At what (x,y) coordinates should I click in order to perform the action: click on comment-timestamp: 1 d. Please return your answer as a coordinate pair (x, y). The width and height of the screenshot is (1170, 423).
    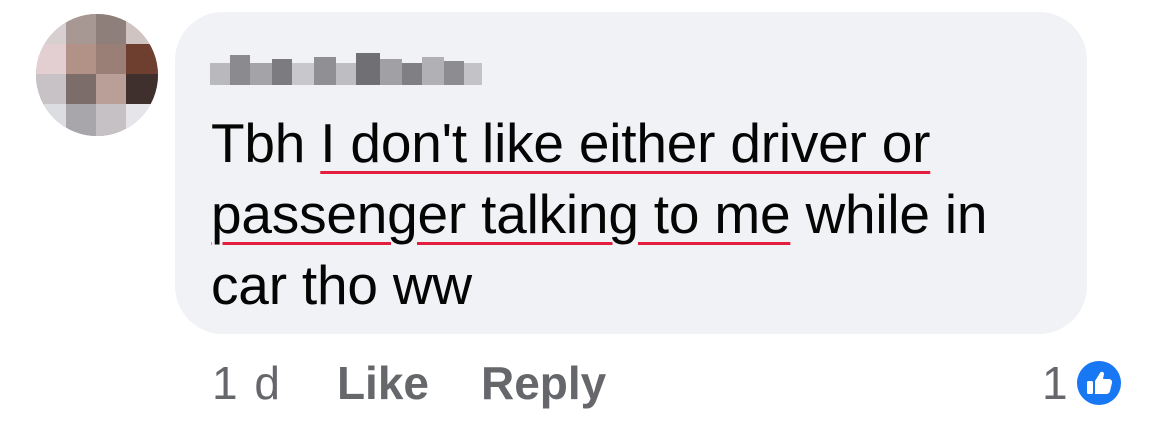
    Looking at the image, I should click on (247, 383).